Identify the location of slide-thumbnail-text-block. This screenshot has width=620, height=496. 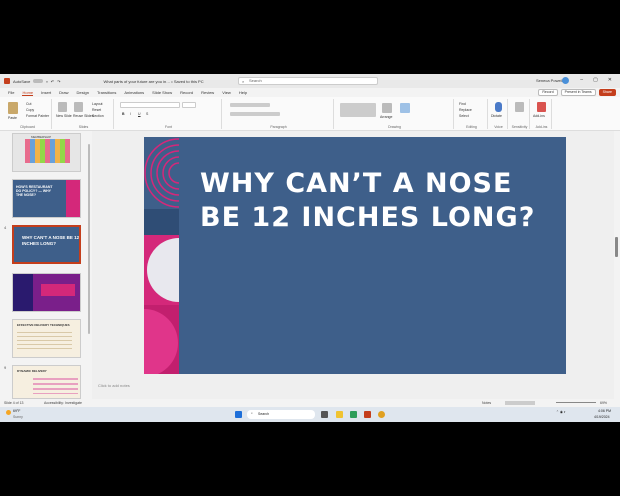
(58, 290).